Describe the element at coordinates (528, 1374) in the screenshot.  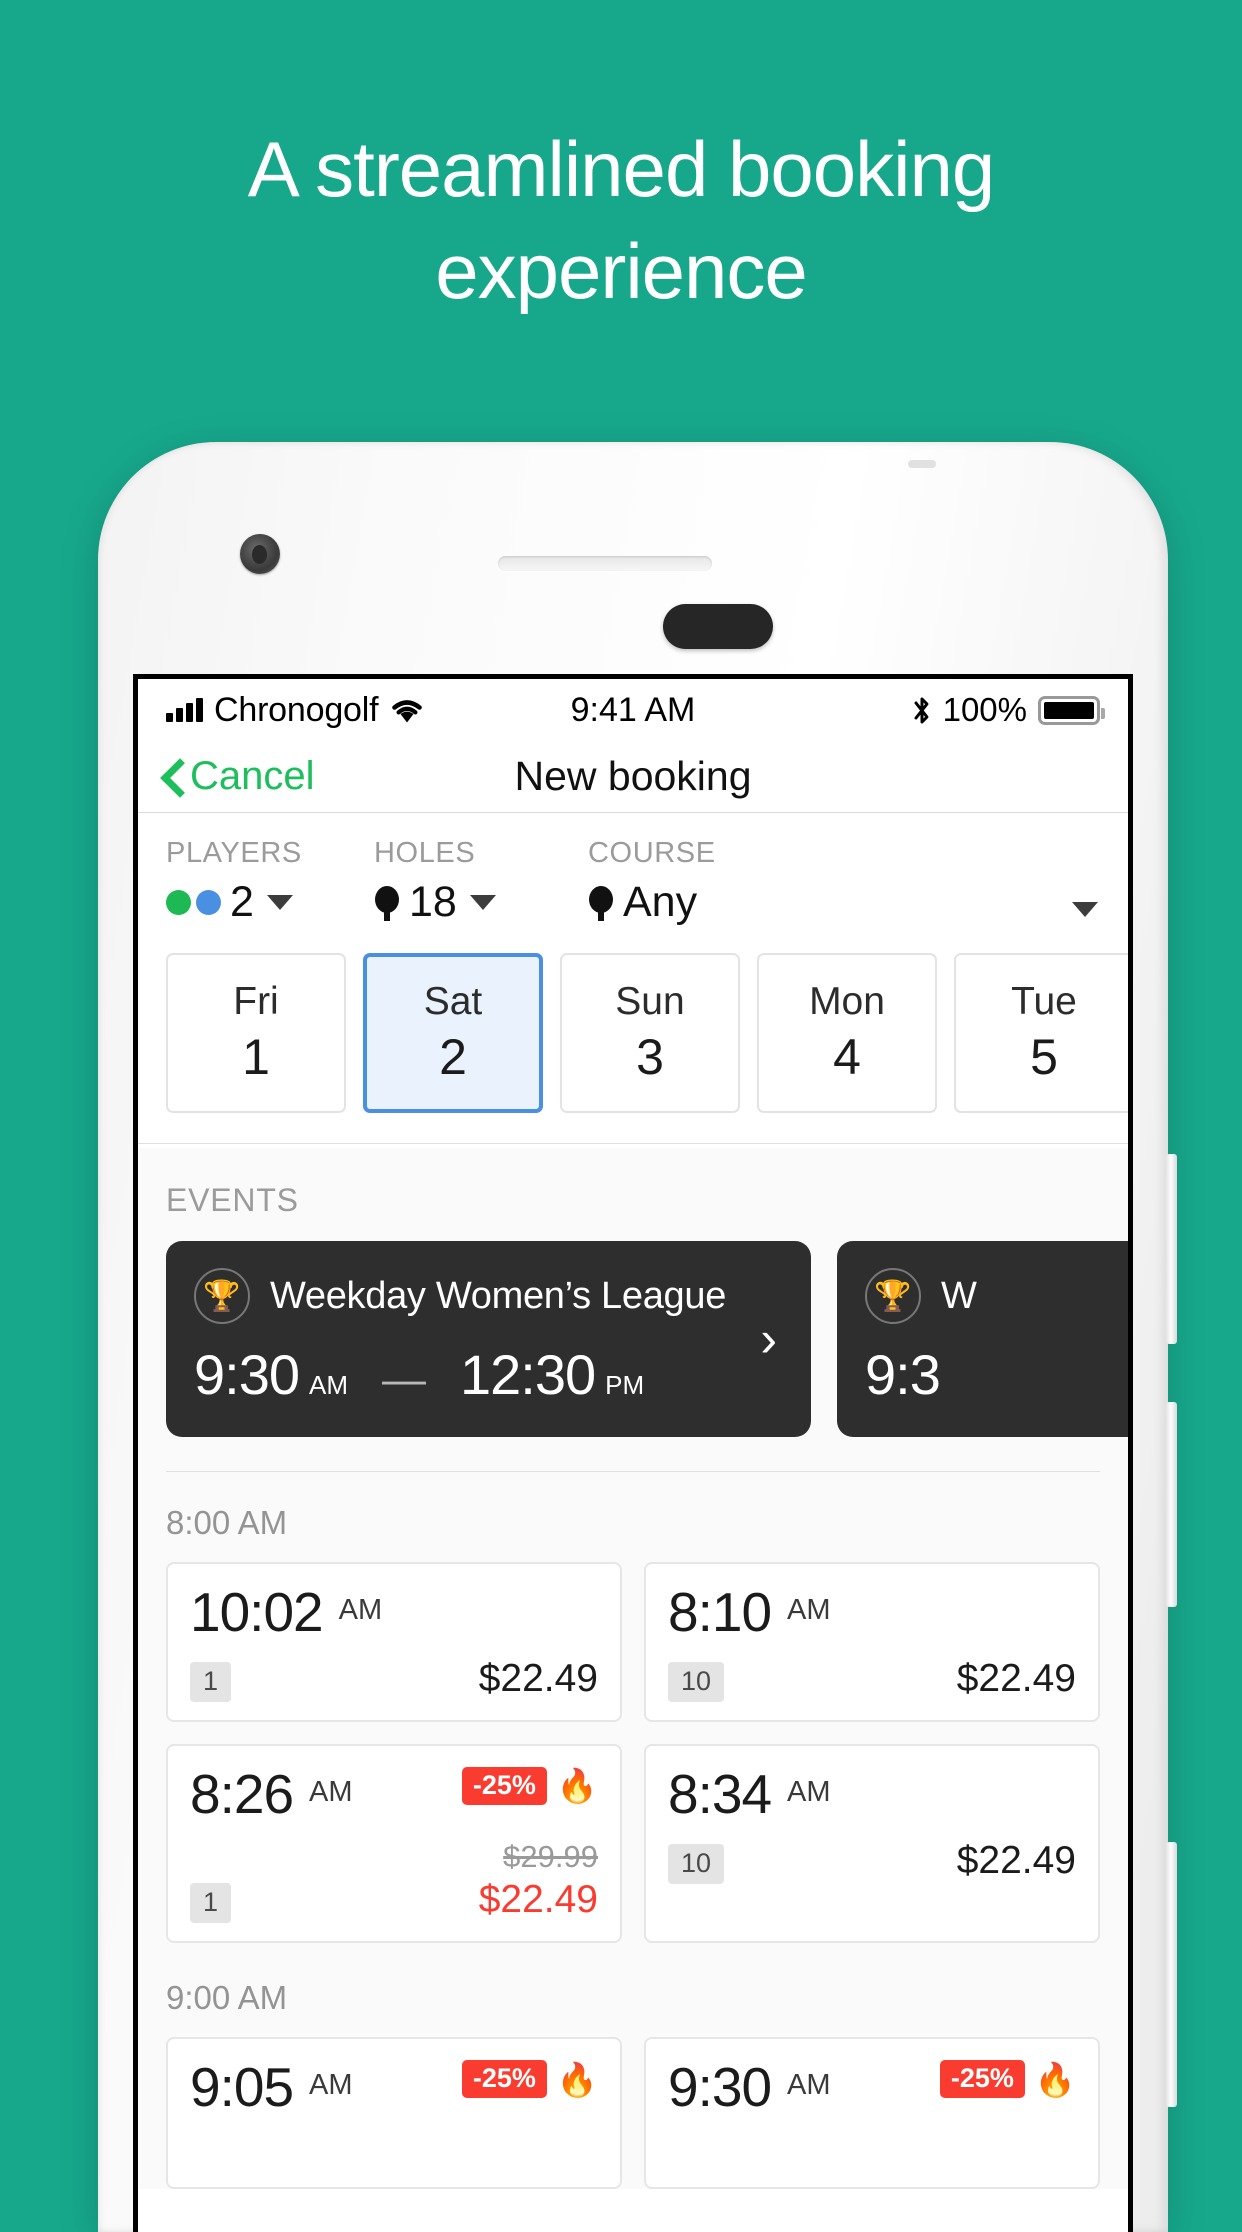
I see `event-end-time: 12:30` at that location.